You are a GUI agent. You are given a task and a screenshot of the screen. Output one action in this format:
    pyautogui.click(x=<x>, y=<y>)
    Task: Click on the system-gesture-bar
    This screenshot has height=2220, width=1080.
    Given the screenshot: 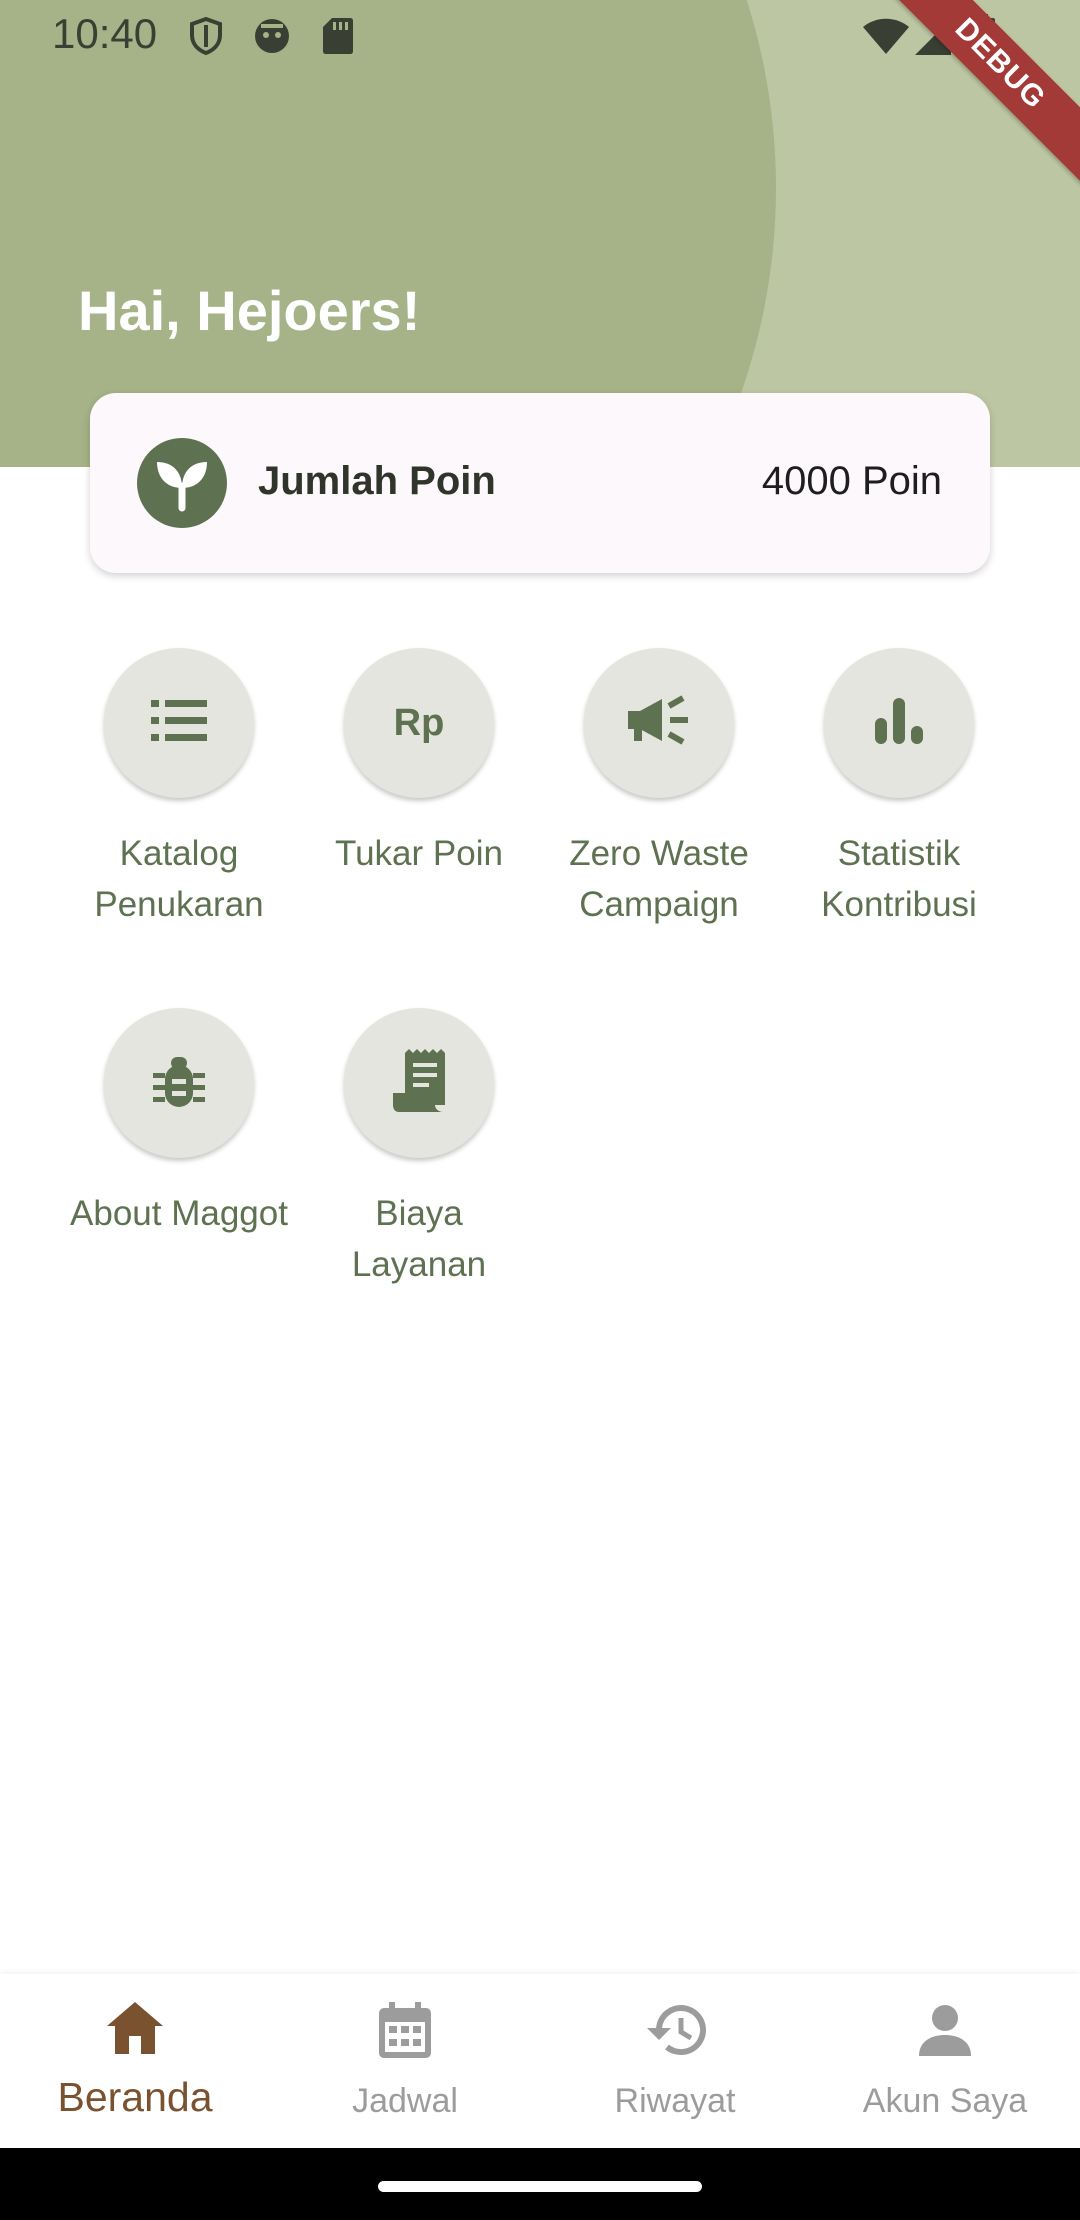 What is the action you would take?
    pyautogui.click(x=540, y=2184)
    